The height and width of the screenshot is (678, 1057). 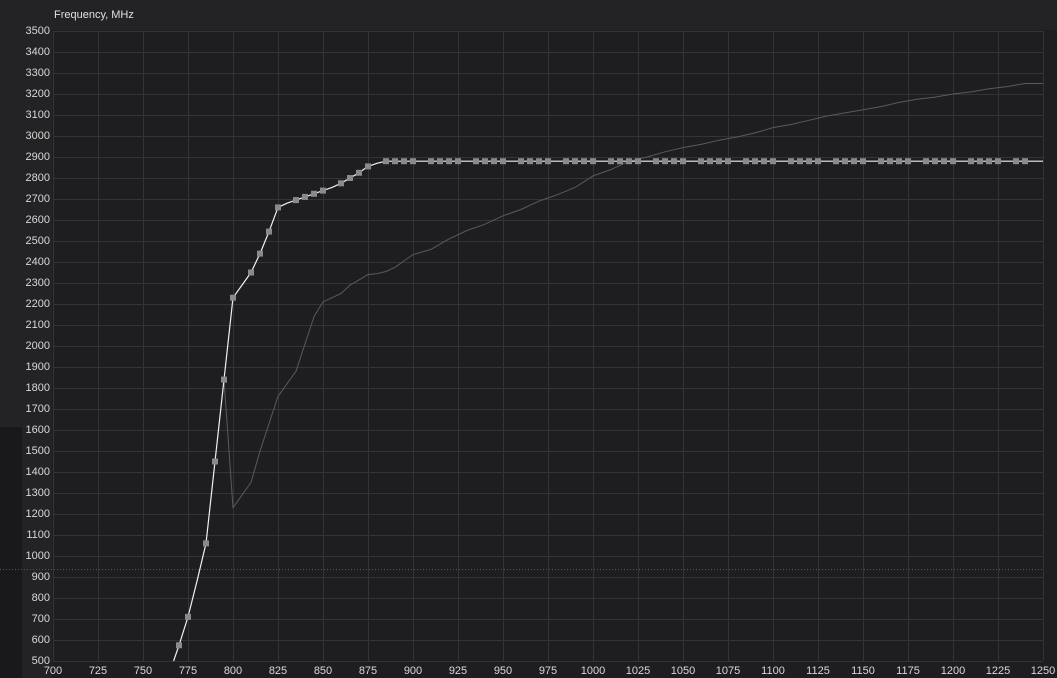 What do you see at coordinates (38, 157) in the screenshot?
I see `y-tick-label-2900: 2900` at bounding box center [38, 157].